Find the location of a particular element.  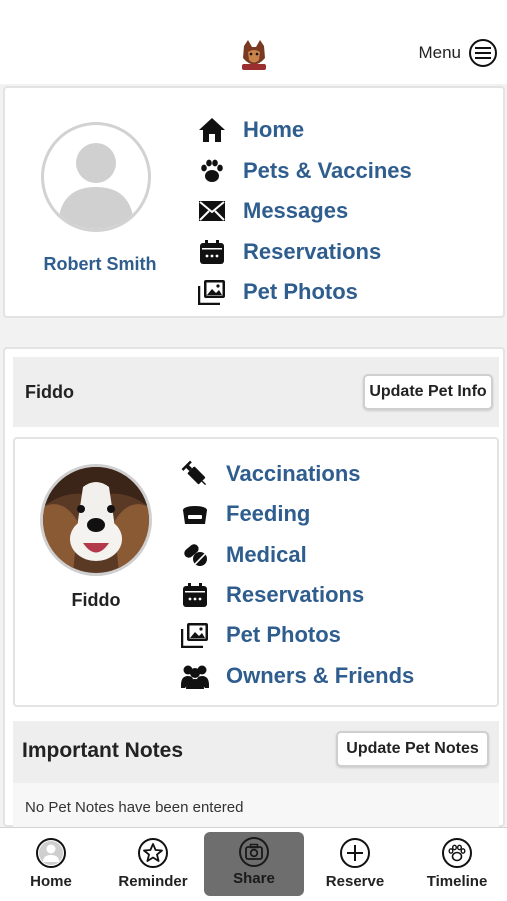

owner-nav-label: Pet Photos is located at coordinates (300, 292).